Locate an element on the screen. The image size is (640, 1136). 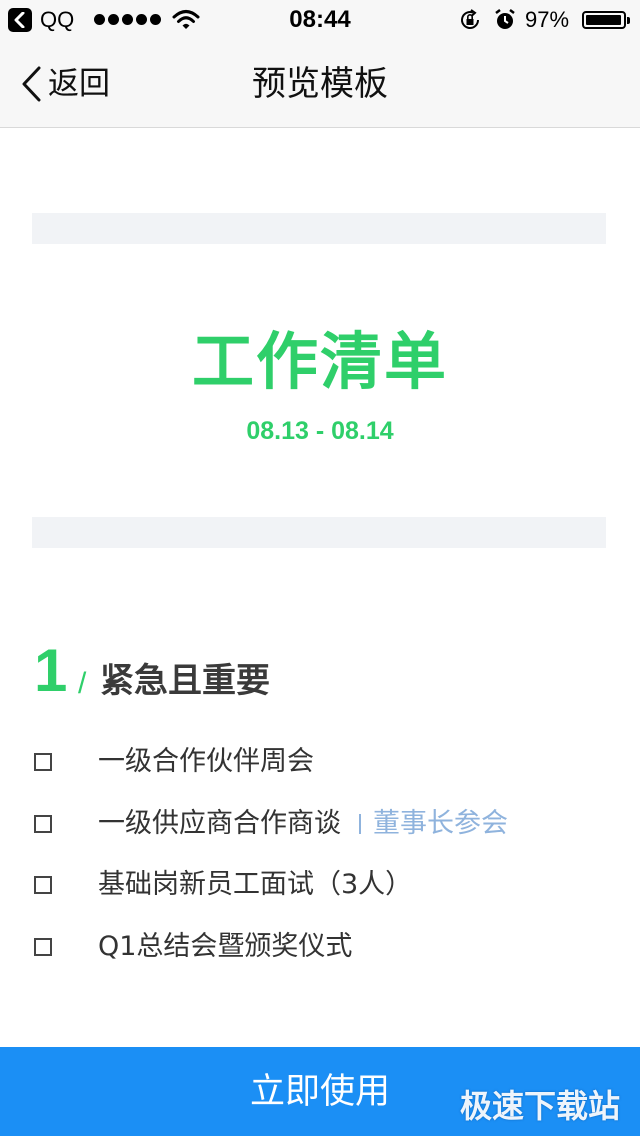
status-bar: QQ 08:44 97% is located at coordinates (320, 20).